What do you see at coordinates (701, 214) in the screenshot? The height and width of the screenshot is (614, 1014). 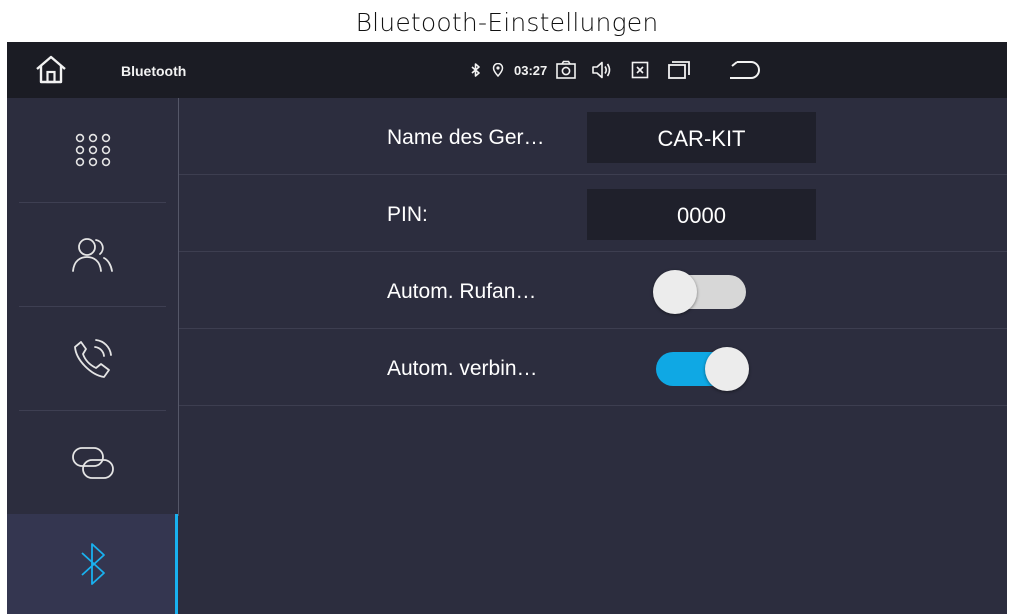 I see `pin-field: 0000` at bounding box center [701, 214].